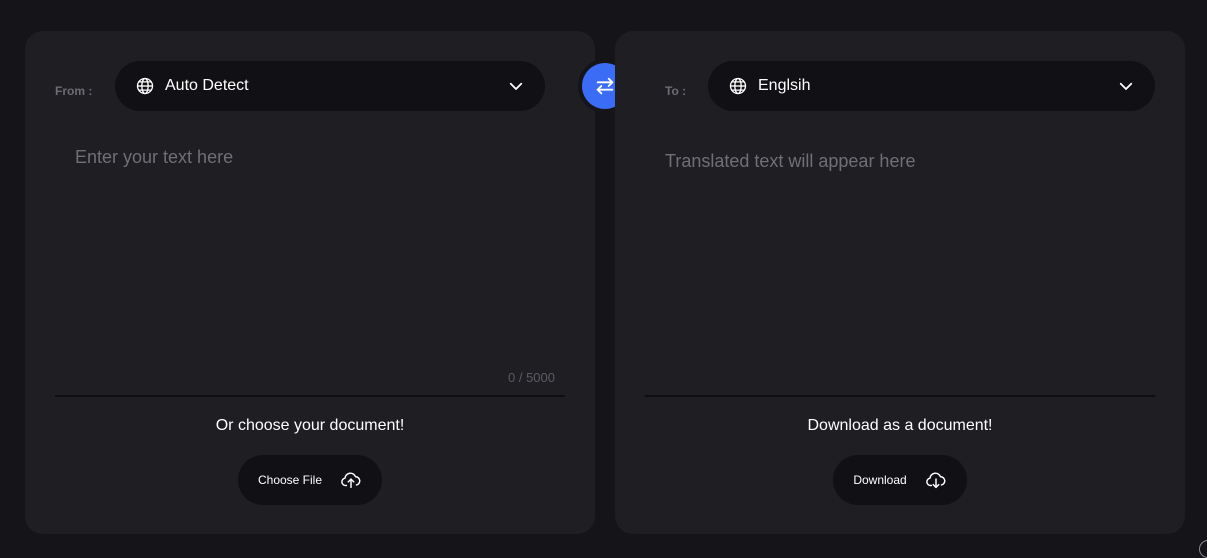  I want to click on download-label: Download, so click(880, 480).